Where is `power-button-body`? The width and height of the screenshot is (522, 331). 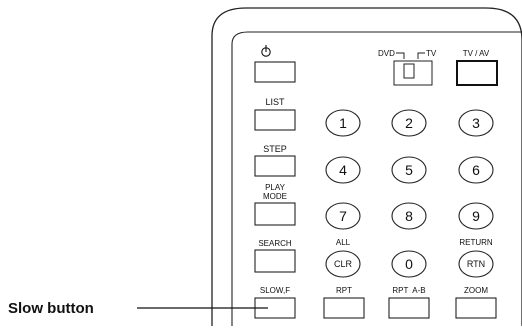 power-button-body is located at coordinates (275, 72).